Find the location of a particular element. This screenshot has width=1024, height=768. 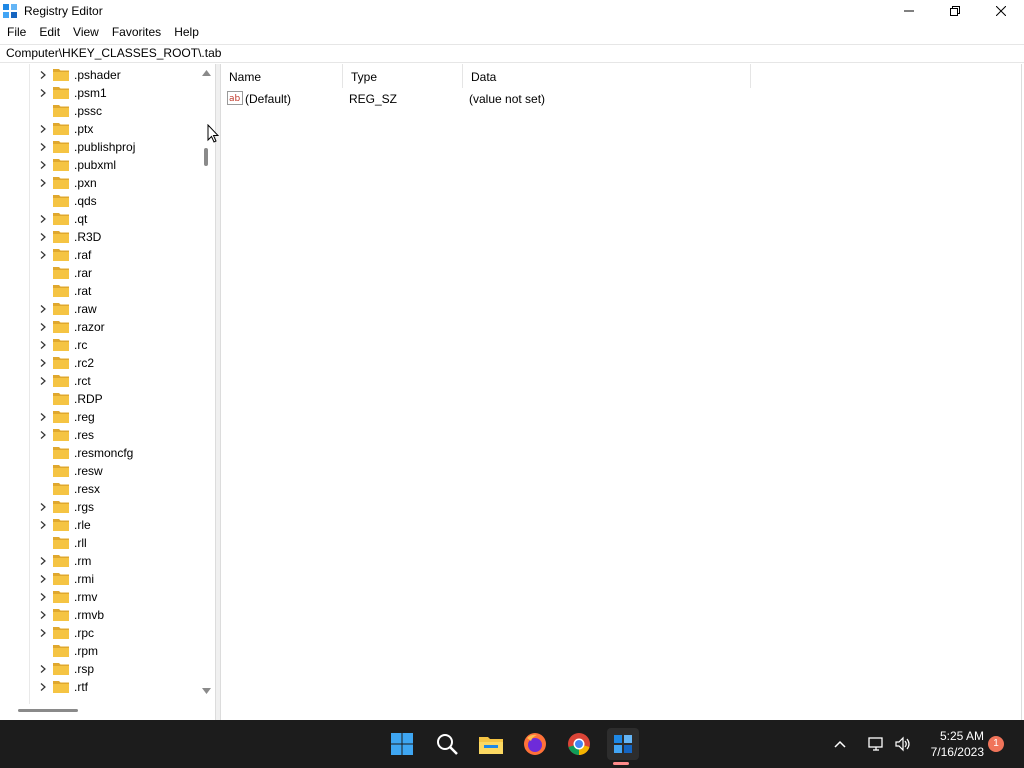

volume-icon is located at coordinates (903, 744).